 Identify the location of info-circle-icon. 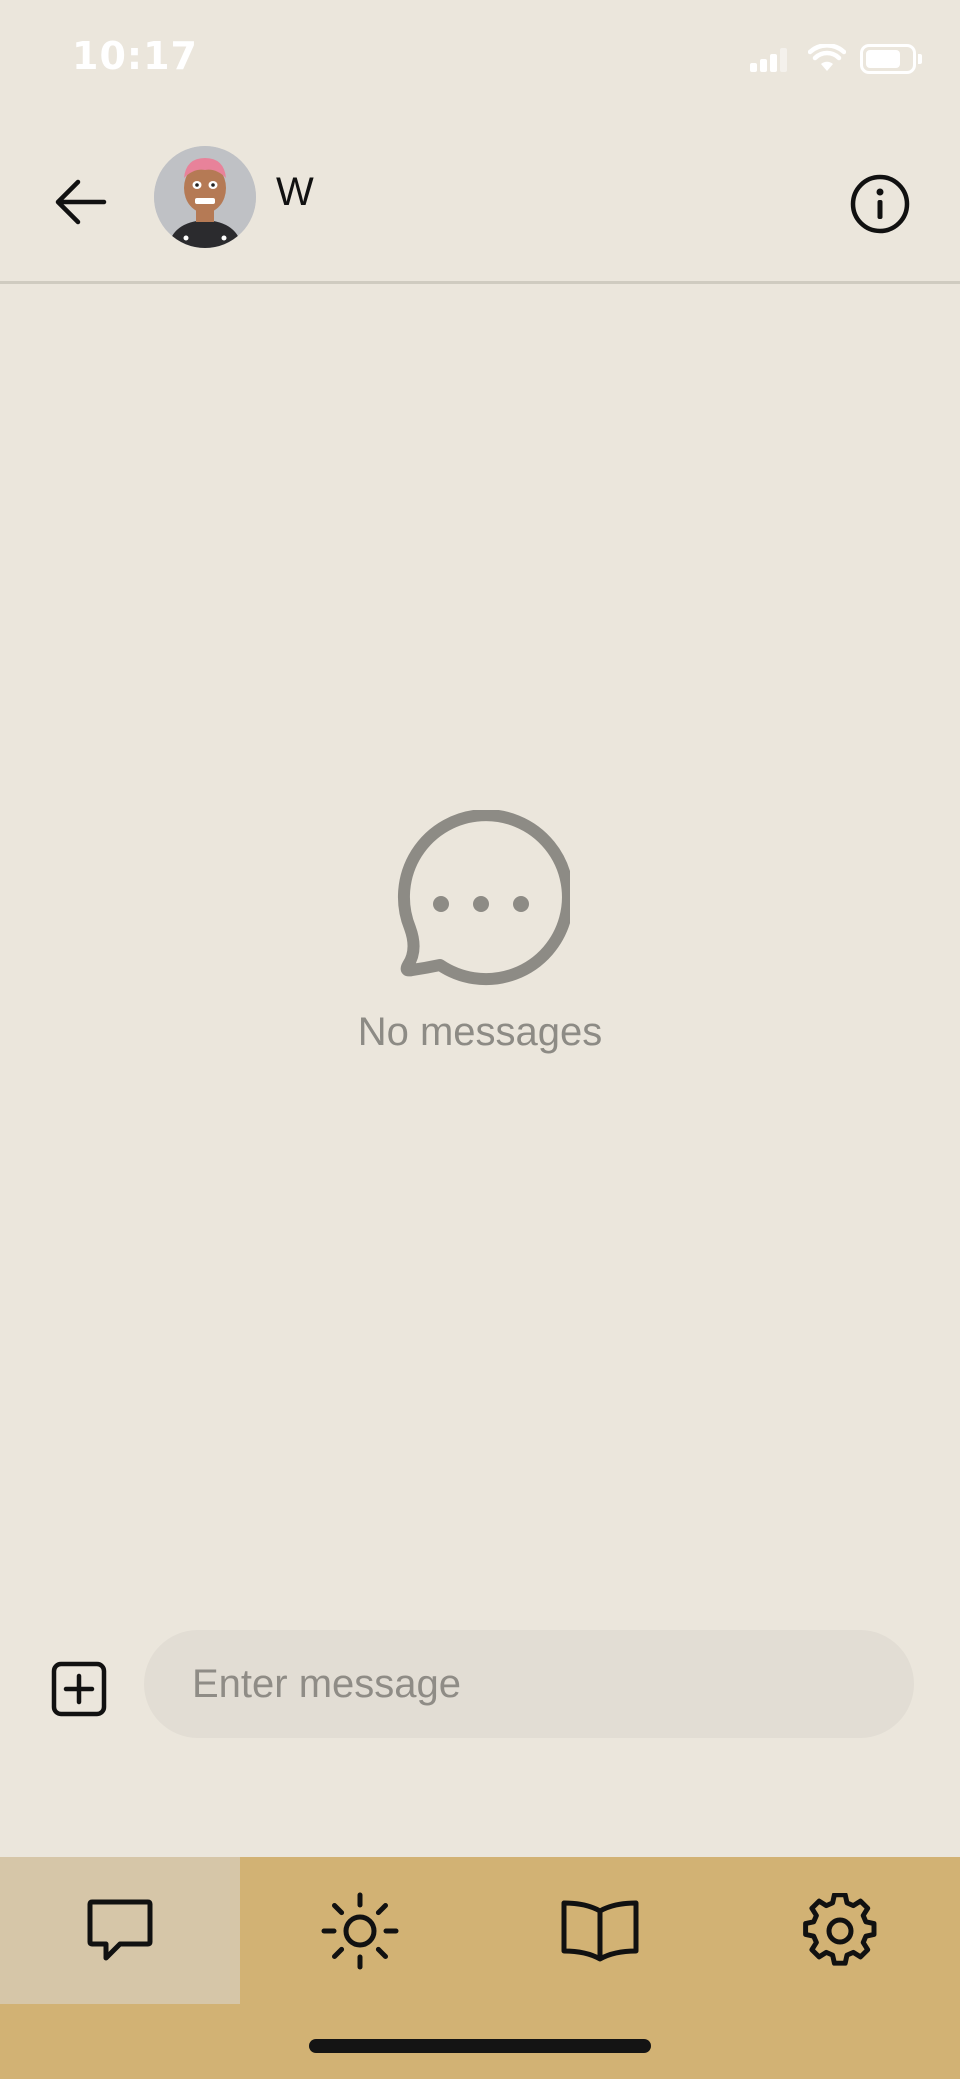
(880, 204).